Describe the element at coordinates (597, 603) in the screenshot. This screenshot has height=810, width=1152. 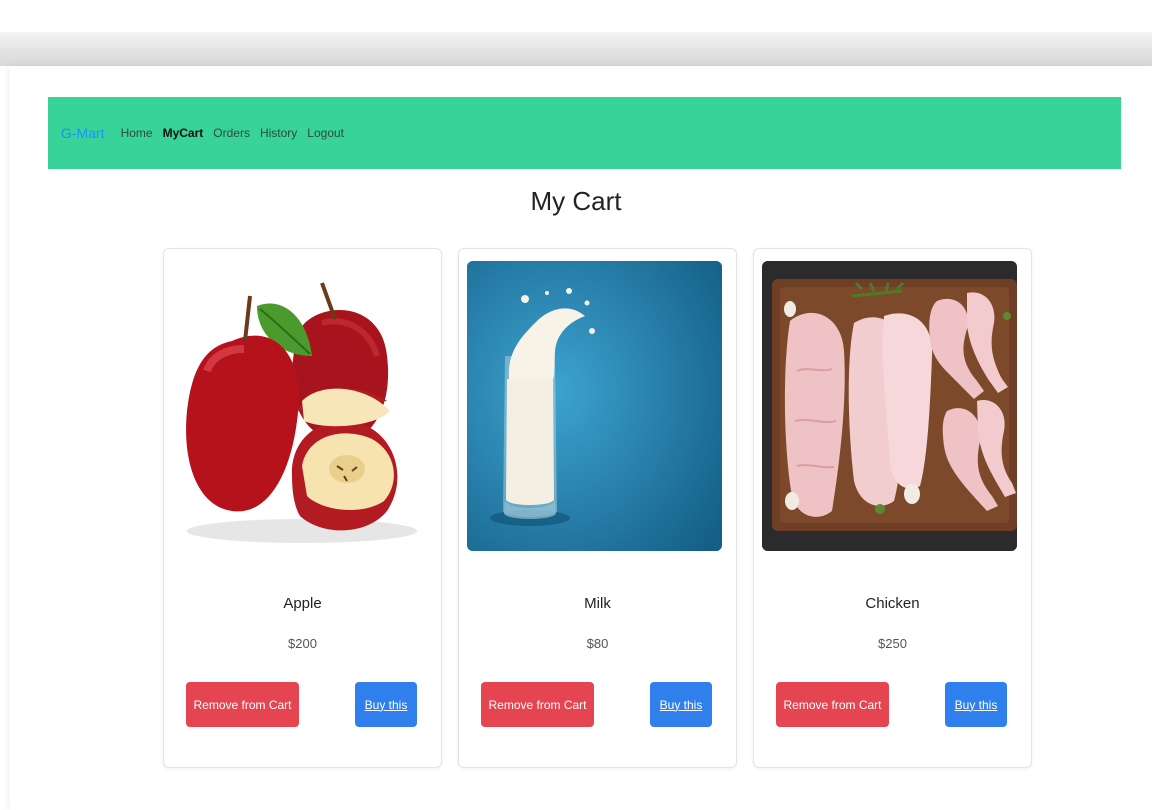
I see `product-name: Milk` at that location.